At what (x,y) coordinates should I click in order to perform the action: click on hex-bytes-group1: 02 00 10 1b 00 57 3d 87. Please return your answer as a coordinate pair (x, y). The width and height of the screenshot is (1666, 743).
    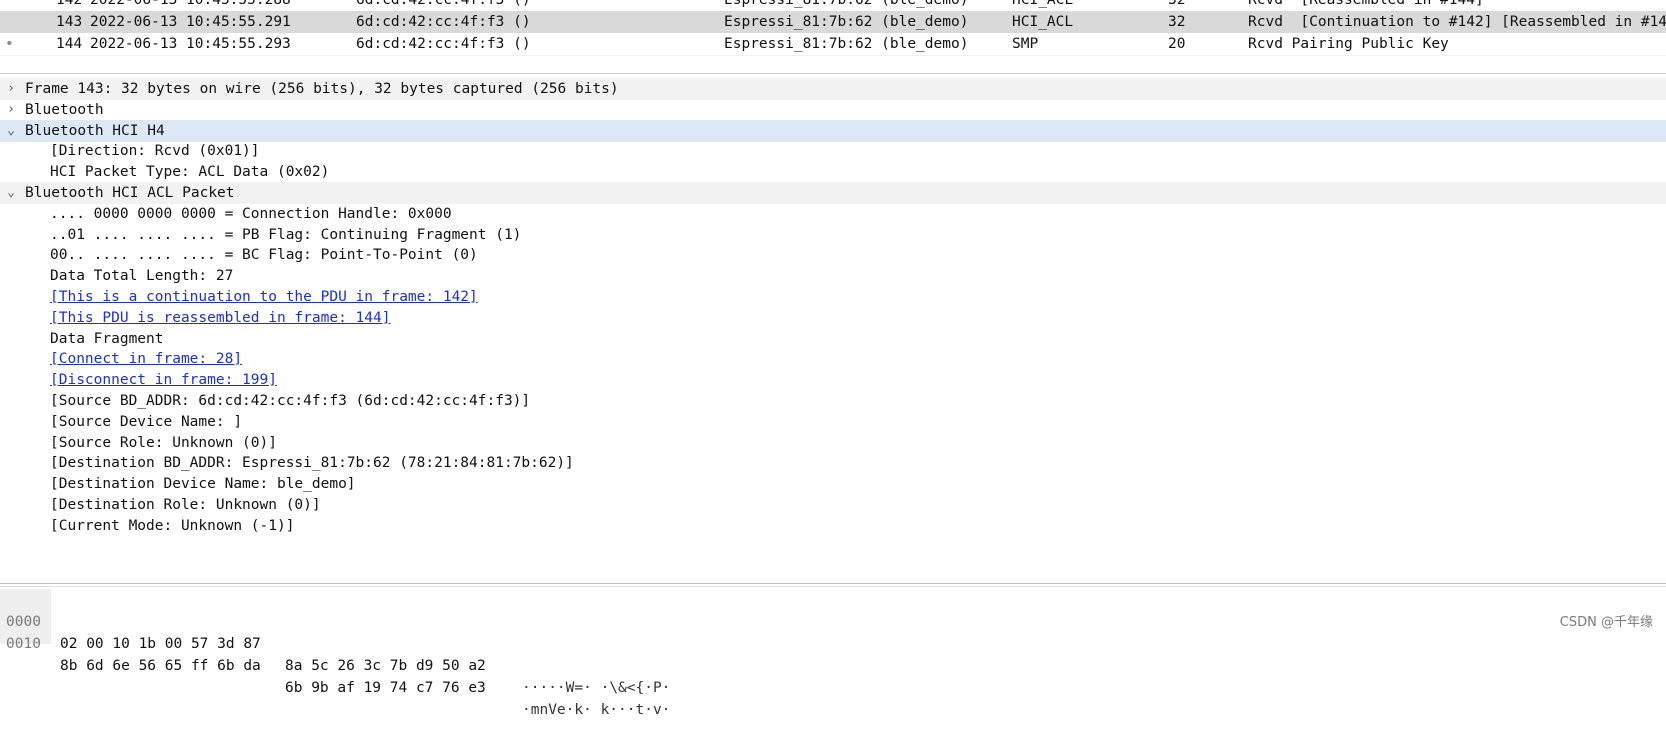
    Looking at the image, I should click on (160, 644).